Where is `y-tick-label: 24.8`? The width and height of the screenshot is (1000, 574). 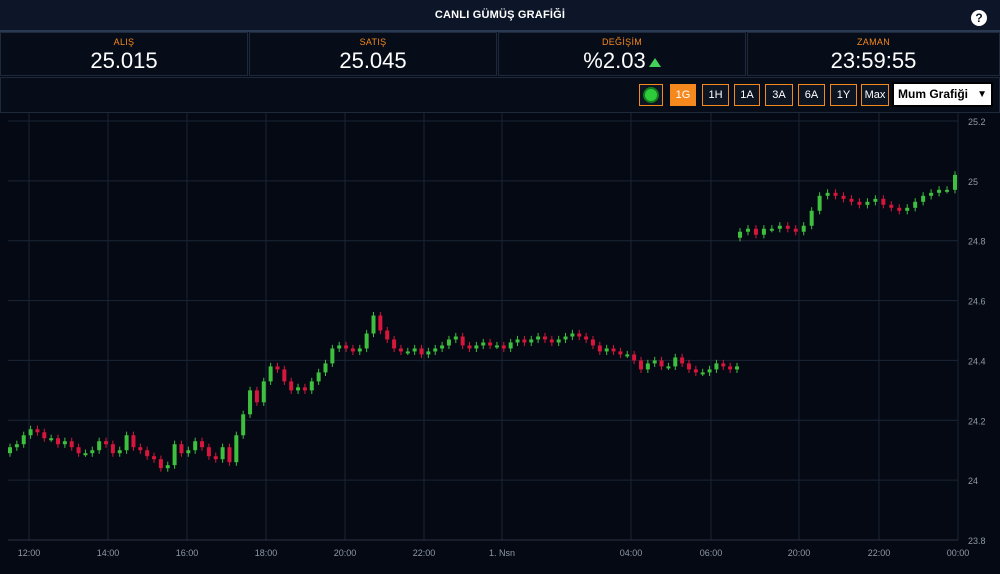 y-tick-label: 24.8 is located at coordinates (977, 242).